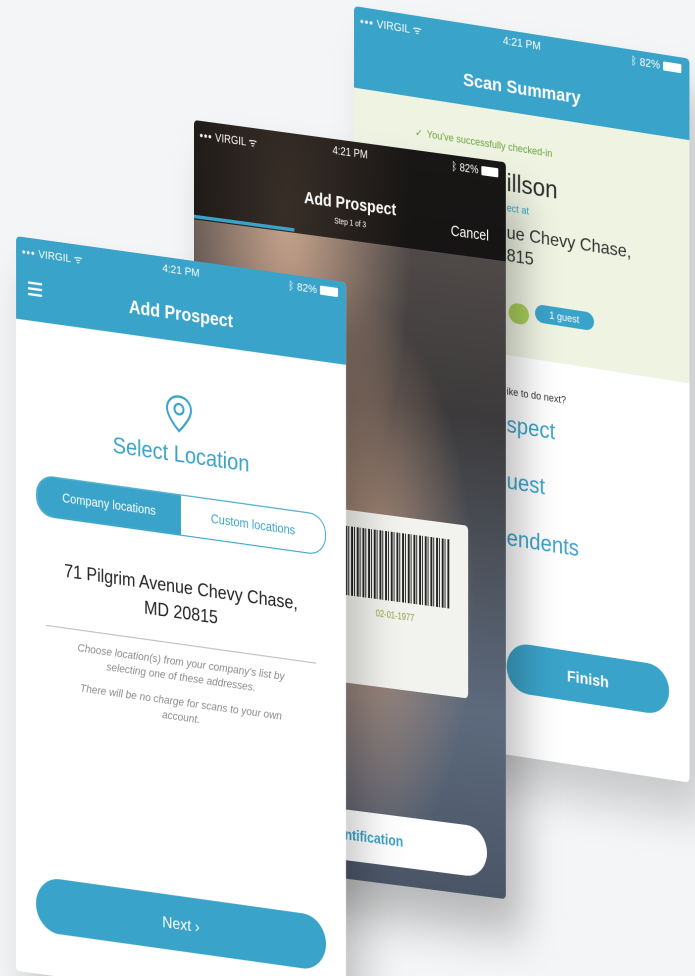 Image resolution: width=695 pixels, height=976 pixels. Describe the element at coordinates (109, 505) in the screenshot. I see `tab-company-locations: Company locations` at that location.